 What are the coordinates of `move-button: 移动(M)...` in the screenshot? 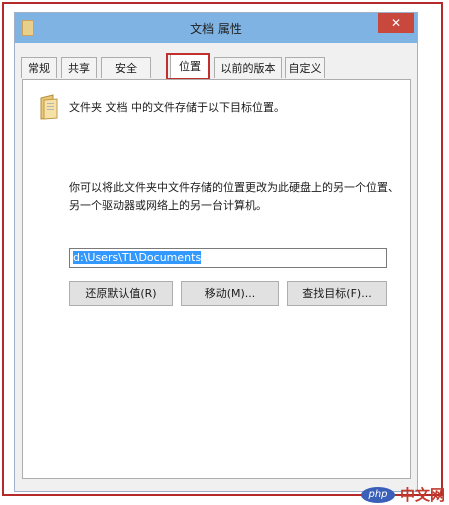 It's located at (230, 293).